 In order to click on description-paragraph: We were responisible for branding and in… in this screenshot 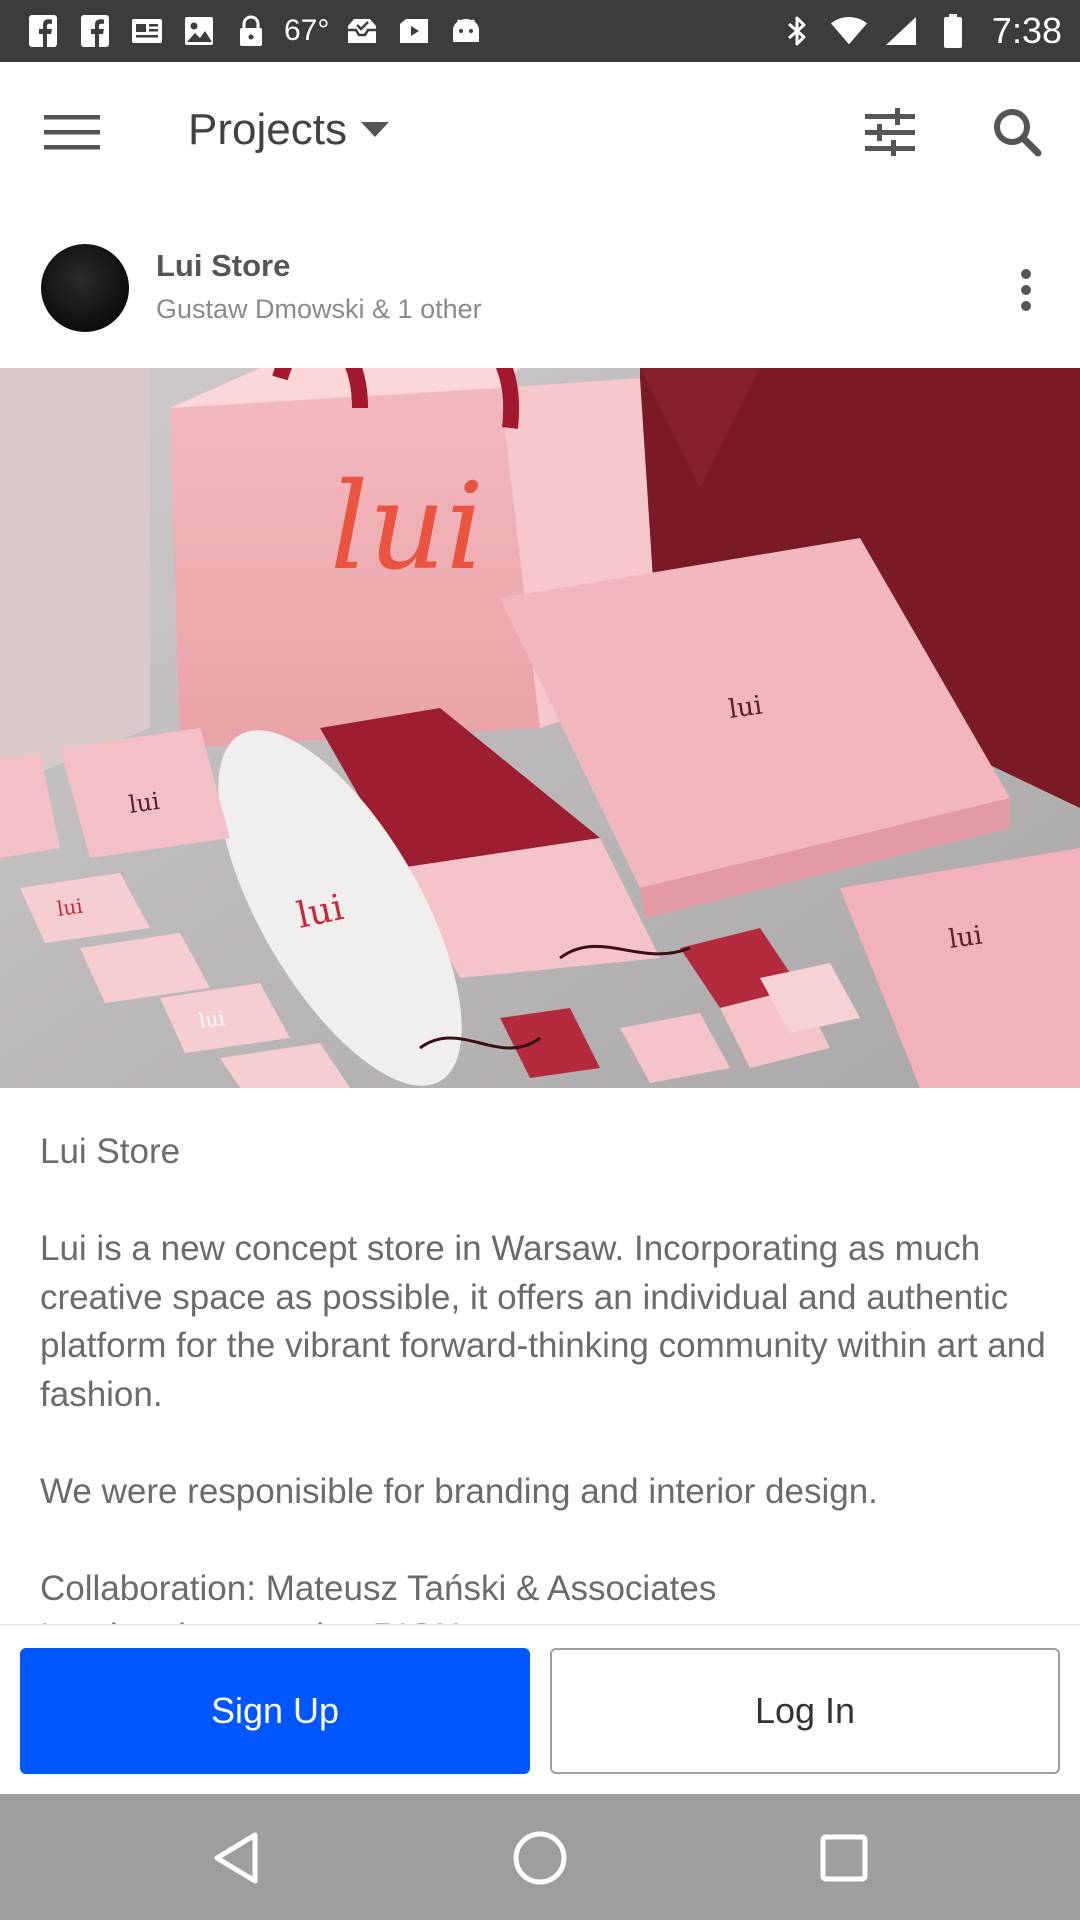, I will do `click(459, 1491)`.